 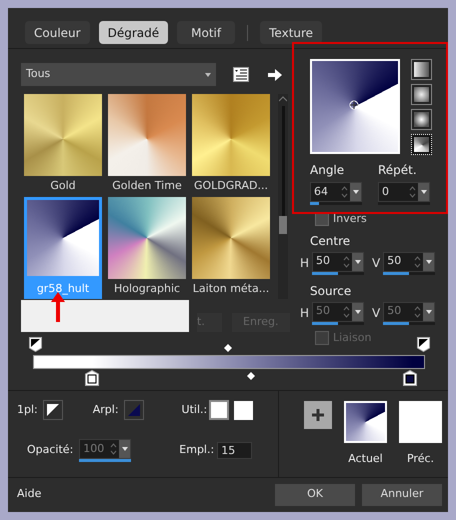 What do you see at coordinates (105, 410) in the screenshot?
I see `field-label: Arpl:` at bounding box center [105, 410].